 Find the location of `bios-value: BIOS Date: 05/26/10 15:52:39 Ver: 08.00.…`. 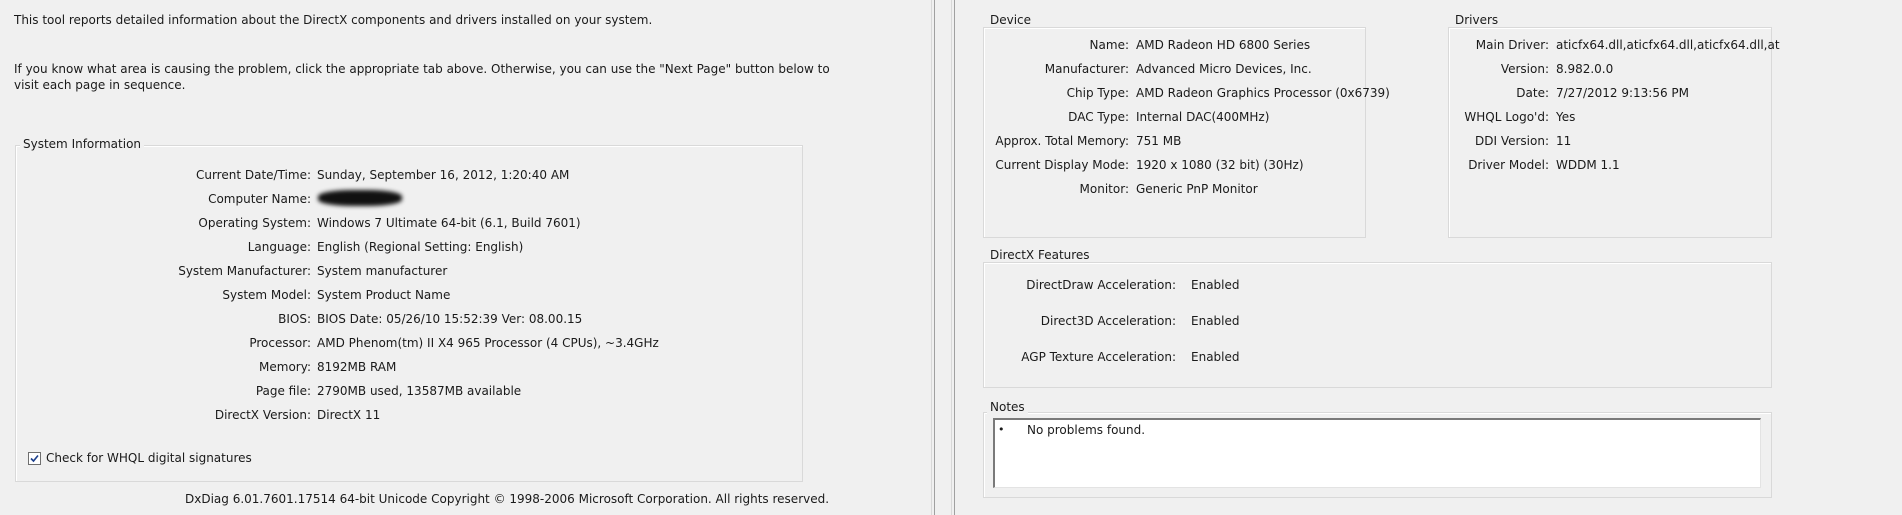

bios-value: BIOS Date: 05/26/10 15:52:39 Ver: 08.00.… is located at coordinates (450, 319).